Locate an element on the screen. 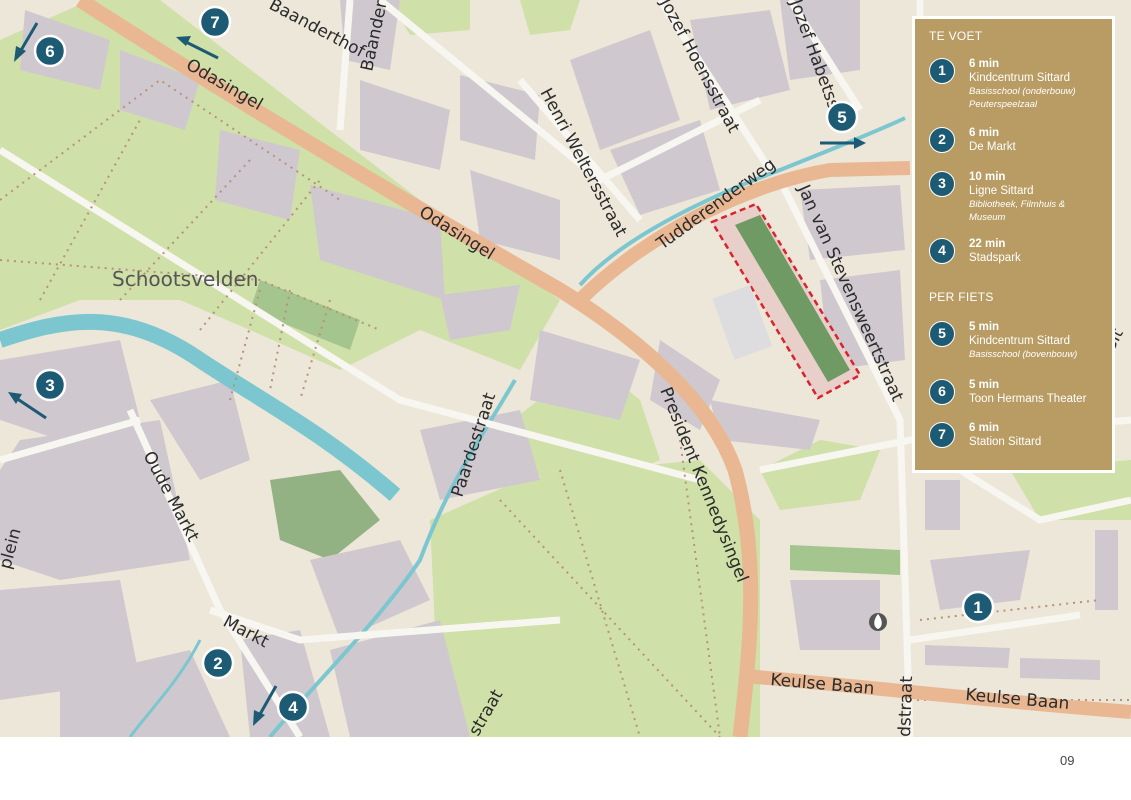 The width and height of the screenshot is (1131, 800). map-marker-7: 7 is located at coordinates (215, 22).